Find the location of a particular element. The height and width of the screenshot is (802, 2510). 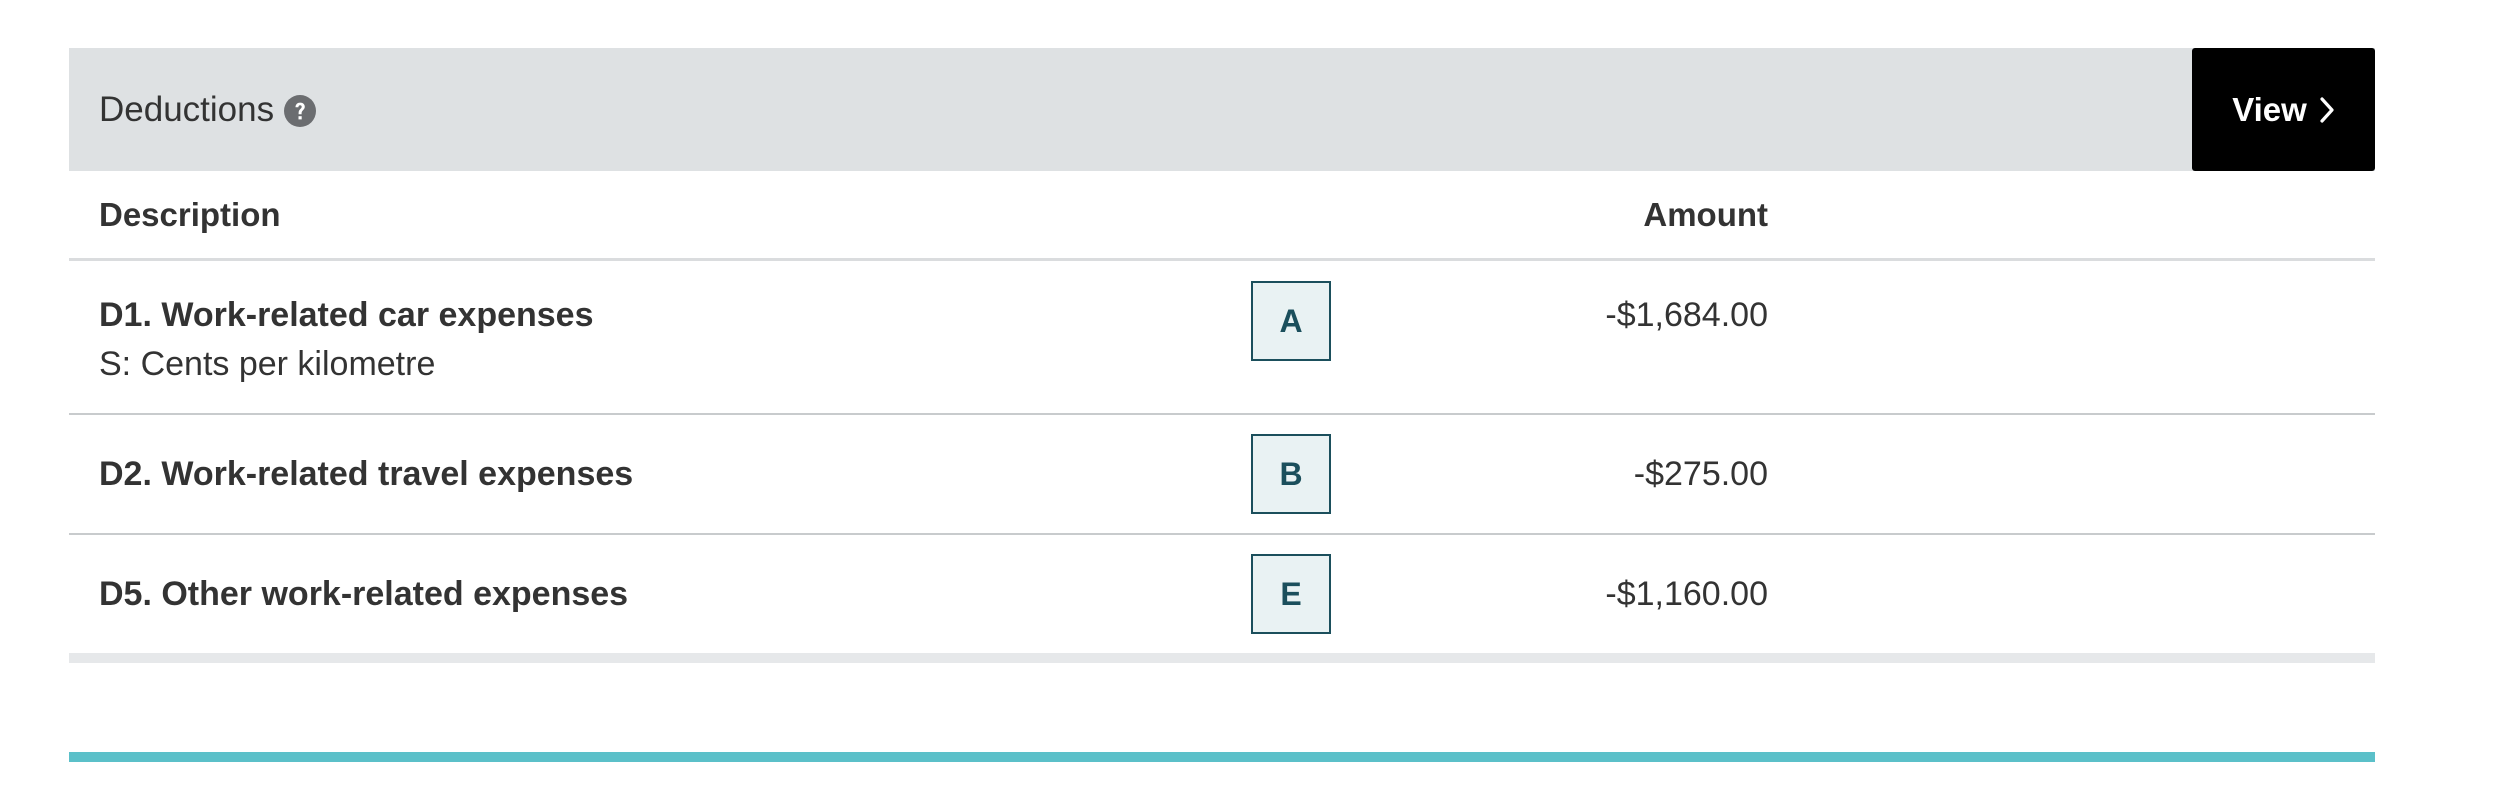

question-circle-icon is located at coordinates (300, 111).